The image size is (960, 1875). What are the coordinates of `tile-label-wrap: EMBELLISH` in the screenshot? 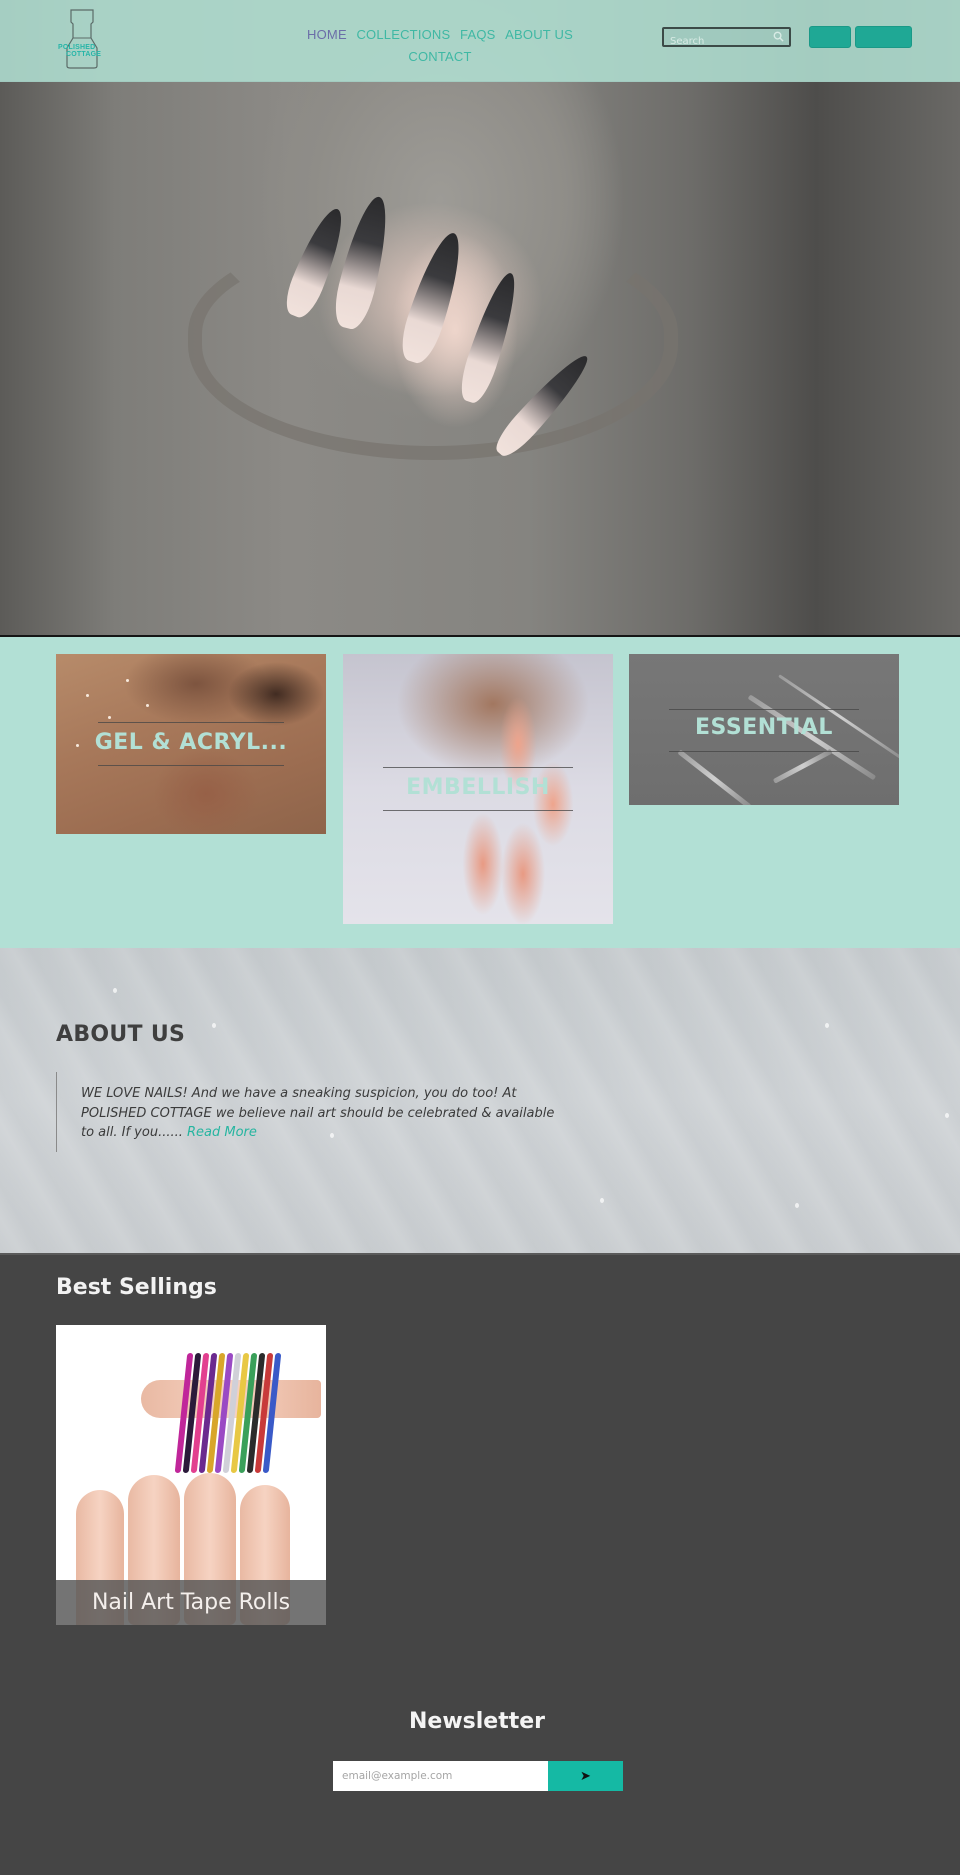 It's located at (478, 787).